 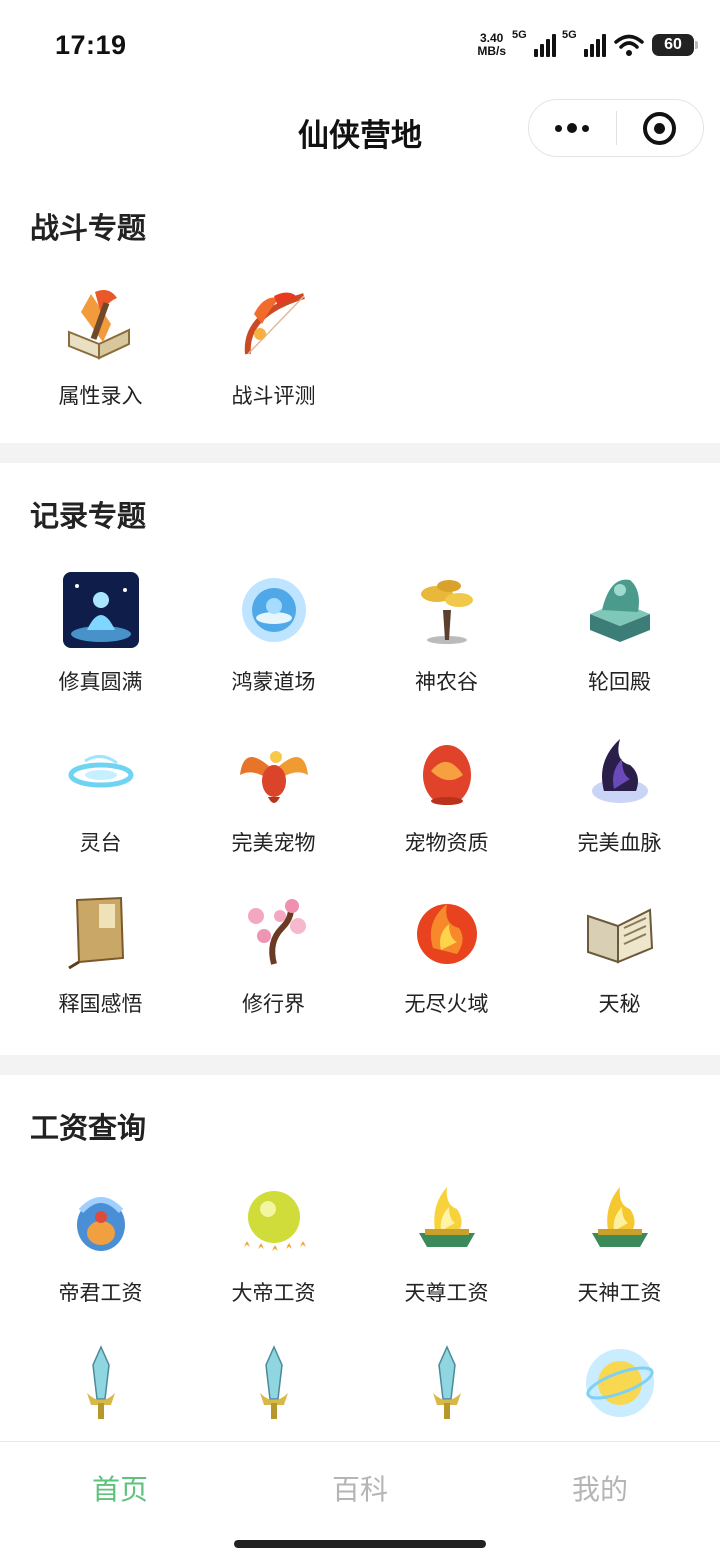 I want to click on grid-item: 无尽火域, so click(x=446, y=955).